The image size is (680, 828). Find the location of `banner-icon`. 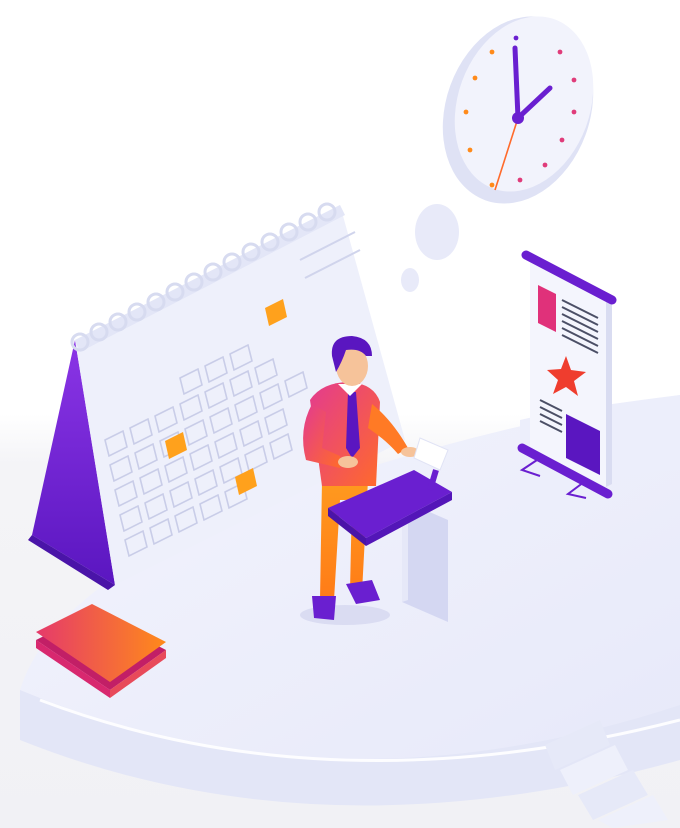

banner-icon is located at coordinates (567, 374).